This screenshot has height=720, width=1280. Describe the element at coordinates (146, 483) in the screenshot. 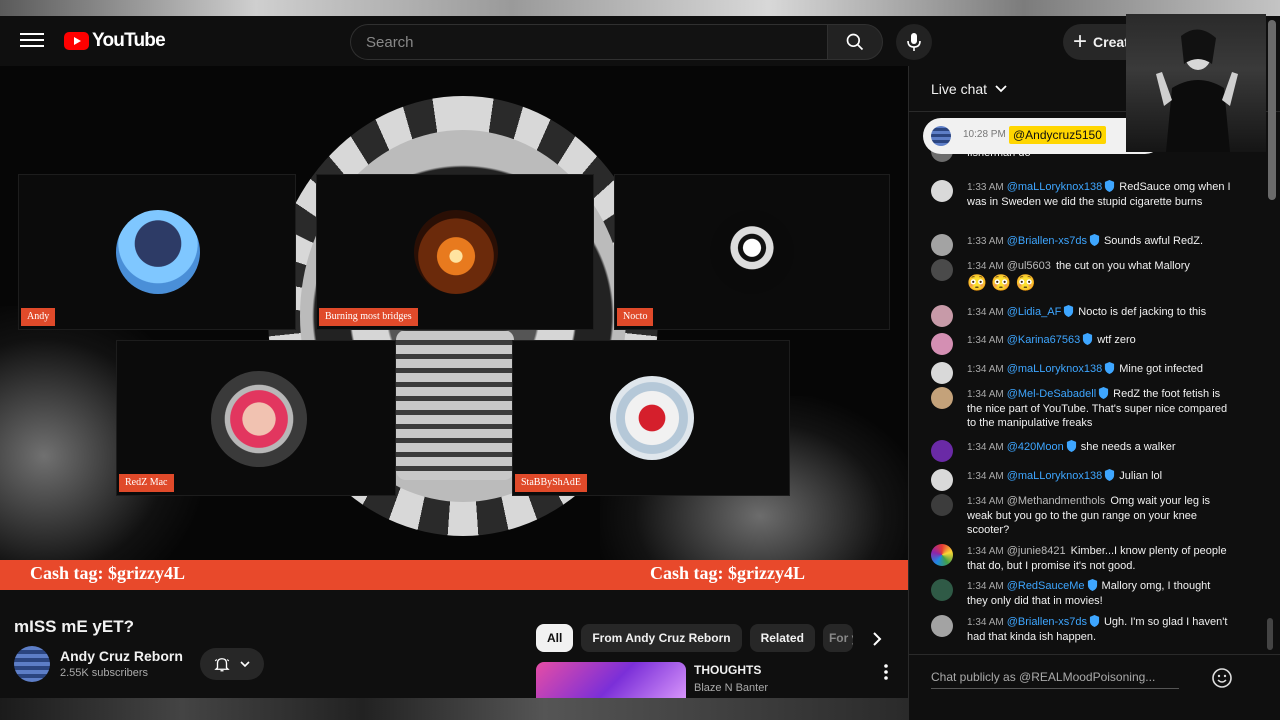

I see `participant-name-tag: RedZ Mac` at that location.